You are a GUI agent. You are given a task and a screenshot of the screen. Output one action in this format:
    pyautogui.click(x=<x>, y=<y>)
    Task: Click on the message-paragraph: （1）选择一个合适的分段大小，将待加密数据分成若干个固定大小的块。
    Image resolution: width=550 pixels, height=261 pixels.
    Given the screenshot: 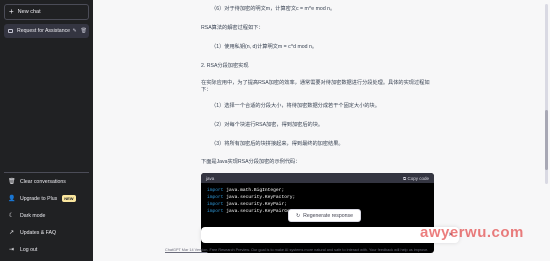 What is the action you would take?
    pyautogui.click(x=295, y=106)
    